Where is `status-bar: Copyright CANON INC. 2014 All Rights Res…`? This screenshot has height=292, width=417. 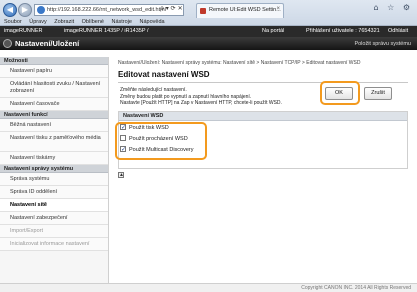
status-bar: Copyright CANON INC. 2014 All Rights Res… is located at coordinates (208, 287).